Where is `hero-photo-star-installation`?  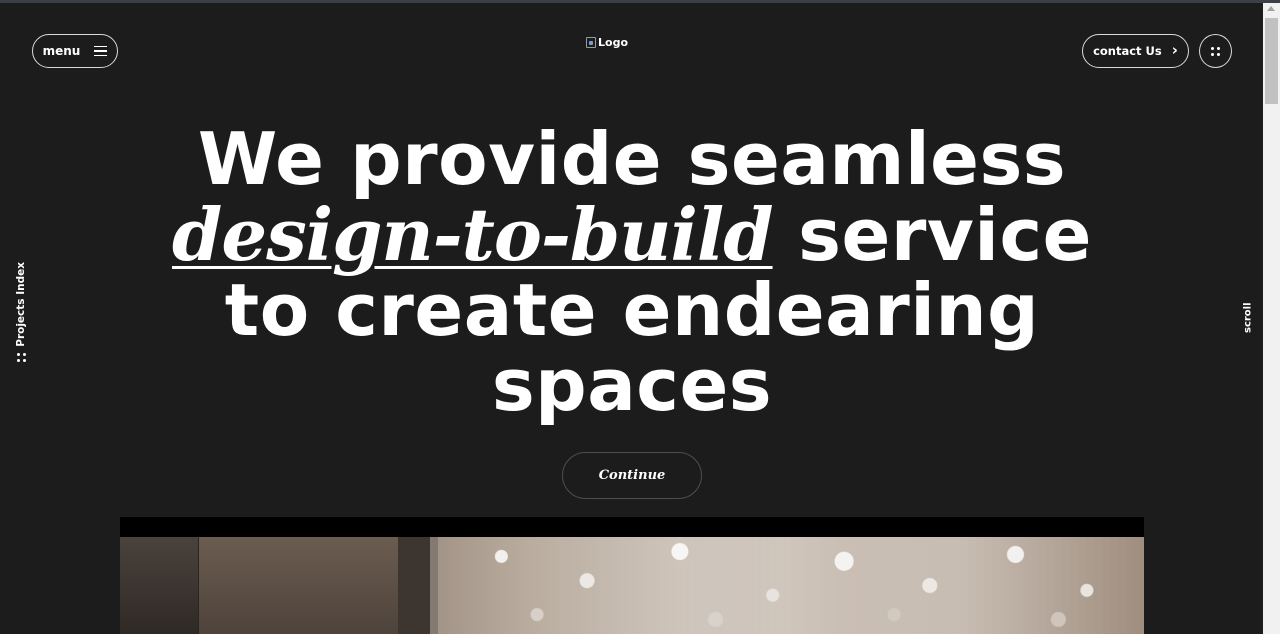 hero-photo-star-installation is located at coordinates (787, 585).